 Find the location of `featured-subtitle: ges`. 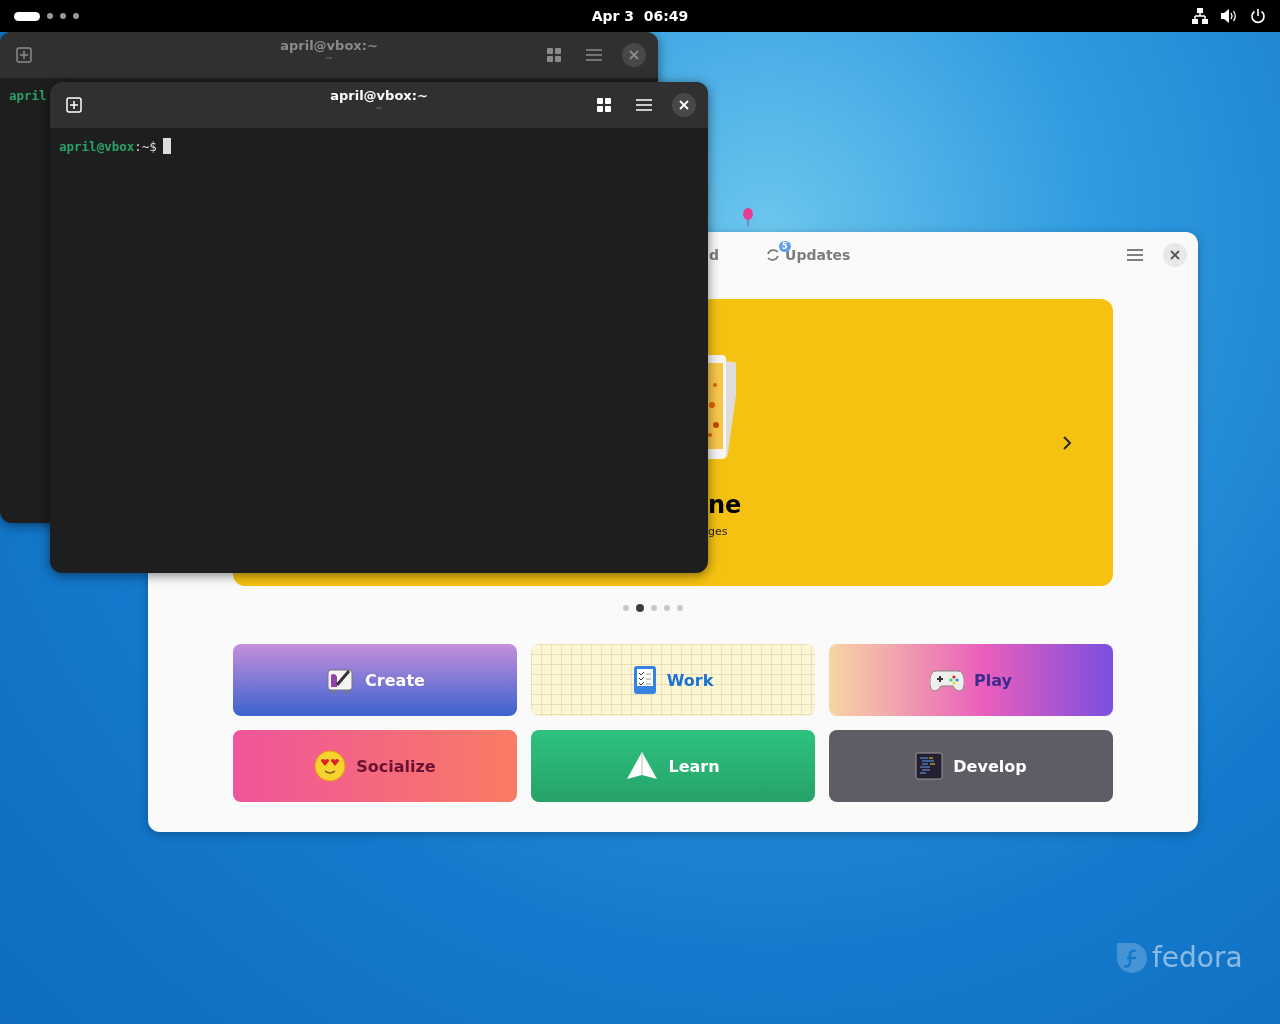

featured-subtitle: ges is located at coordinates (718, 531).